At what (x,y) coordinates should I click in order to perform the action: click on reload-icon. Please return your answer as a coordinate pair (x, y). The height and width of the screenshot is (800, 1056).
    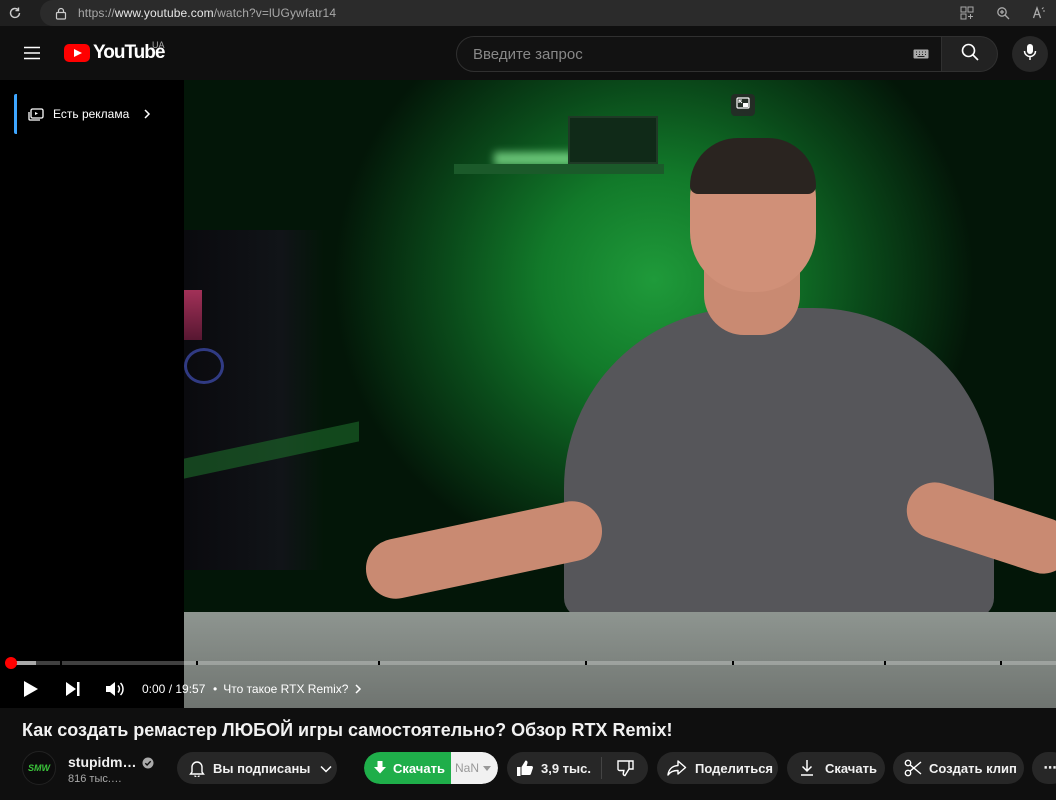
    Looking at the image, I should click on (15, 13).